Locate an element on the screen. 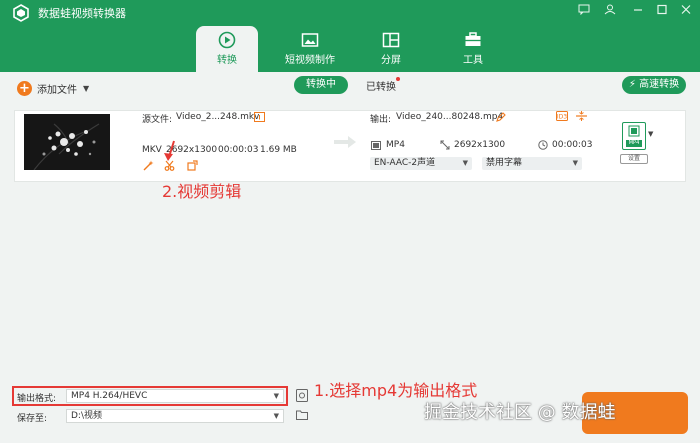 This screenshot has height=443, width=700. format-settings-icon is located at coordinates (302, 397).